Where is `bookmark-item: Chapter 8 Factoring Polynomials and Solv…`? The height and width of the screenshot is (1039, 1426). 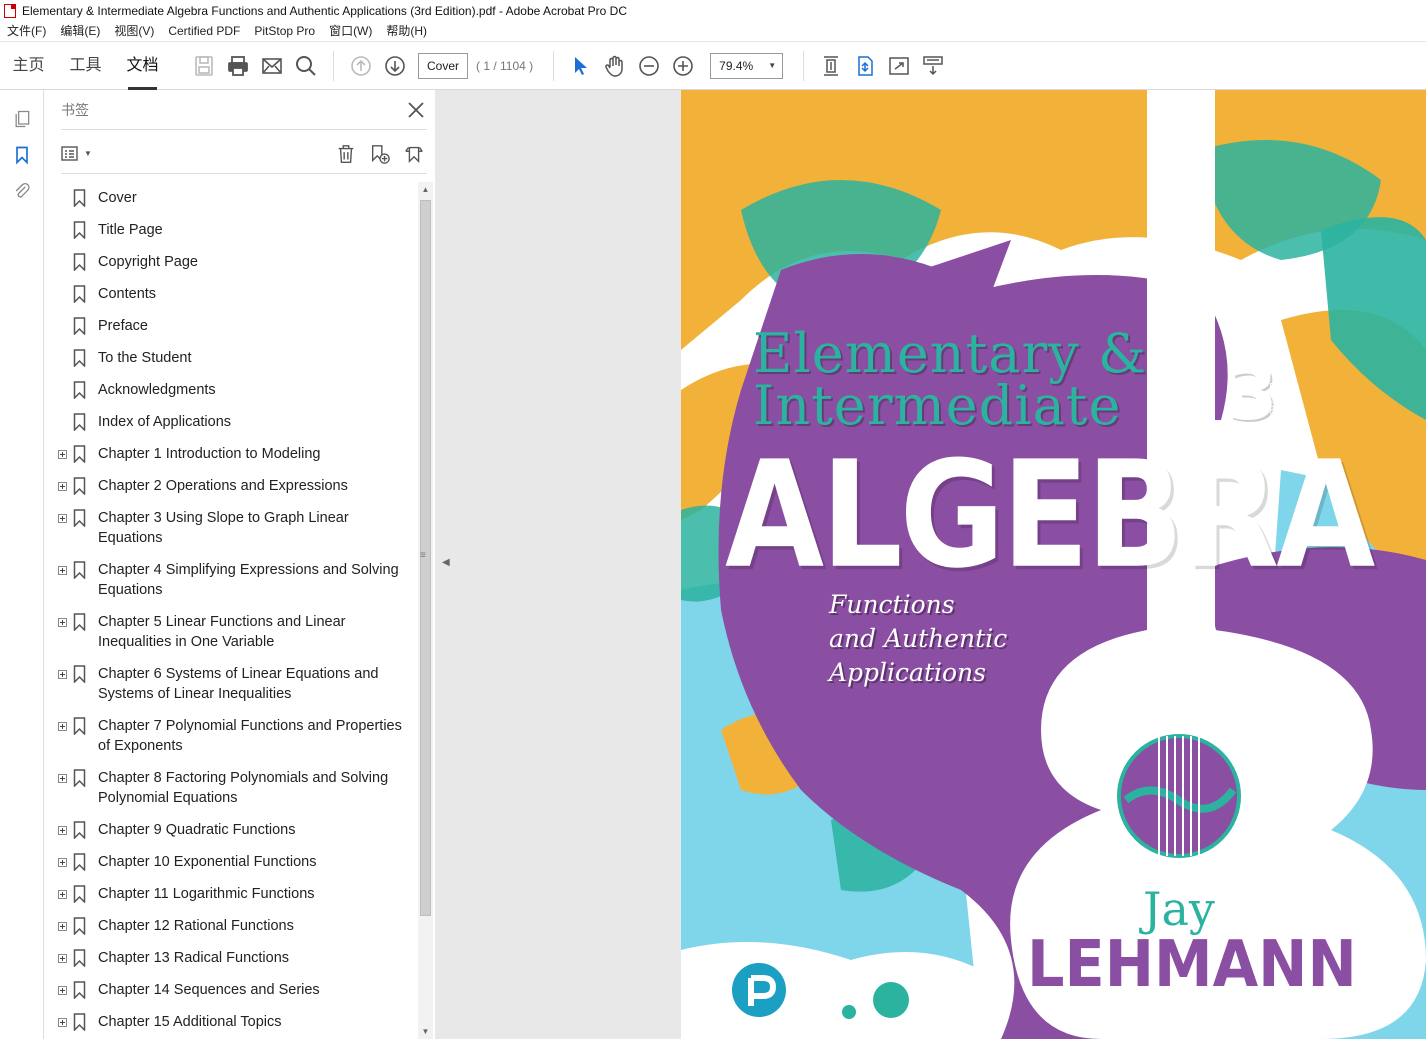
bookmark-item: Chapter 8 Factoring Polynomials and Solv… is located at coordinates (236, 788).